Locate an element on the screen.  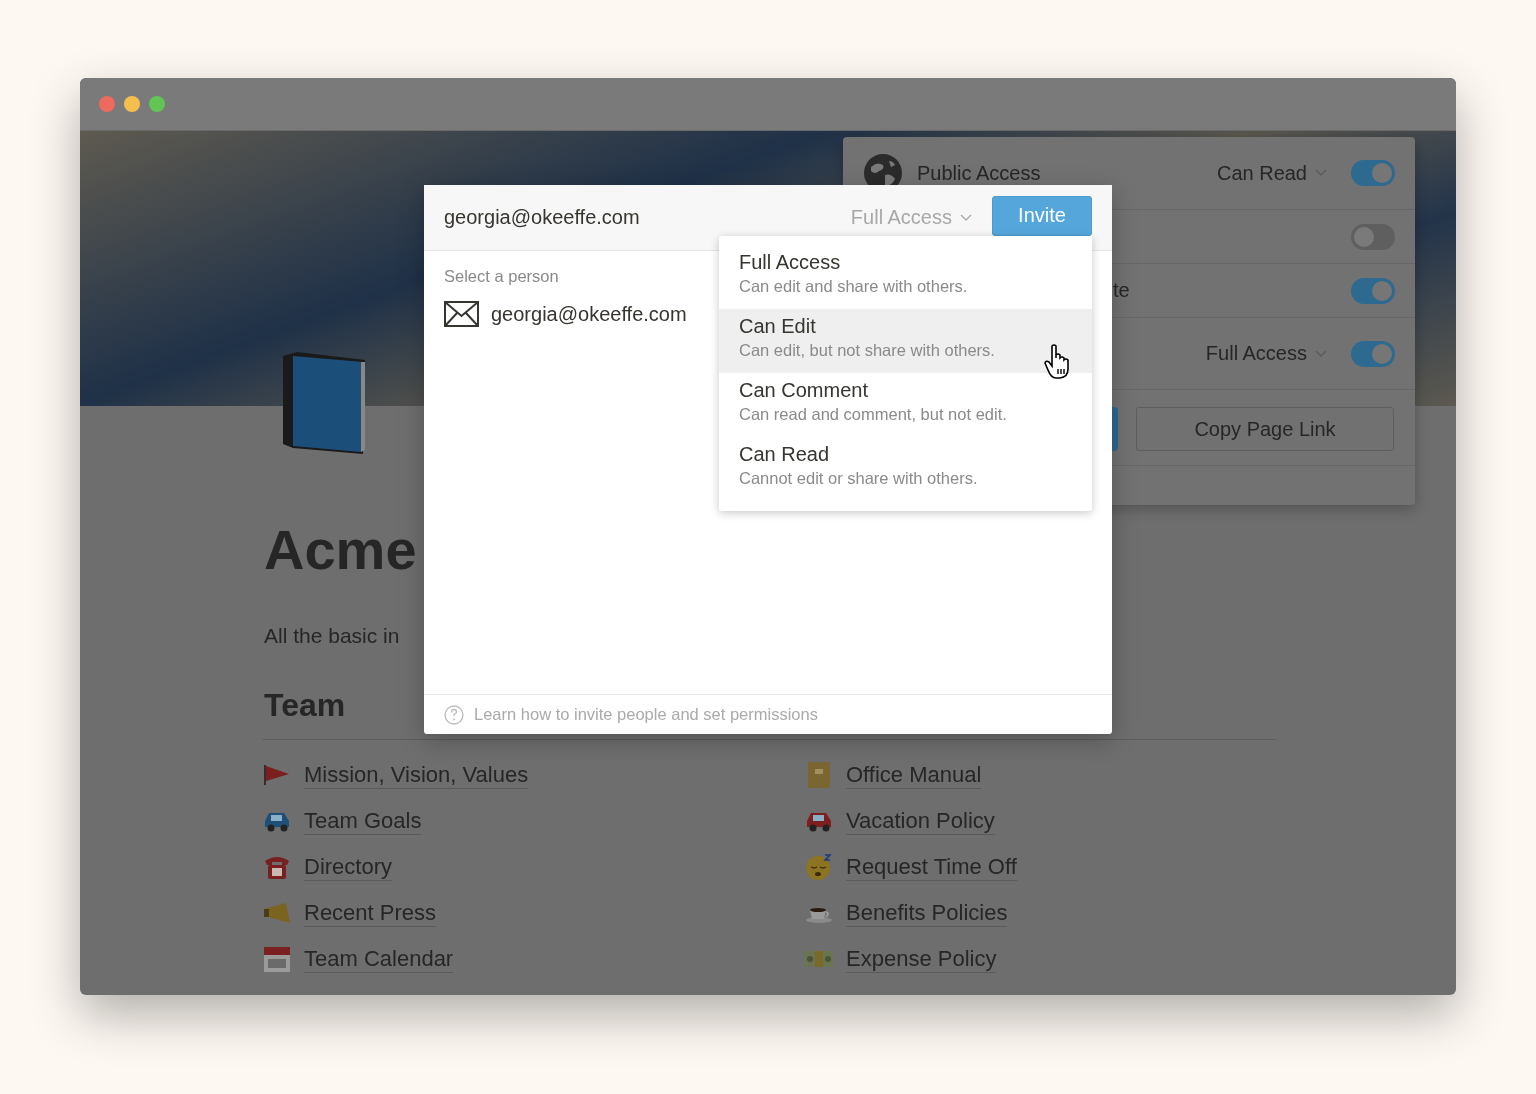
page-link: Team Goals is located at coordinates (363, 821).